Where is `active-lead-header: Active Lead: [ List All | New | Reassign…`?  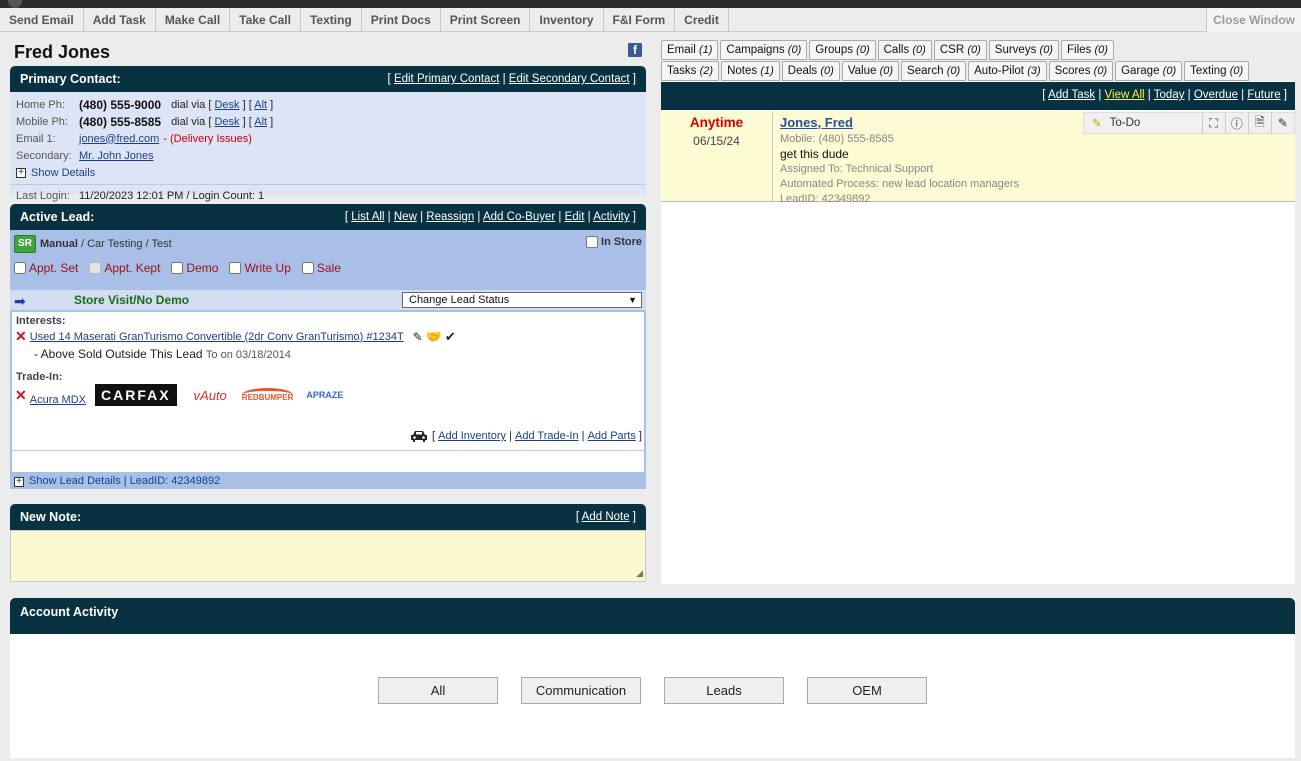 active-lead-header: Active Lead: [ List All | New | Reassign… is located at coordinates (328, 217).